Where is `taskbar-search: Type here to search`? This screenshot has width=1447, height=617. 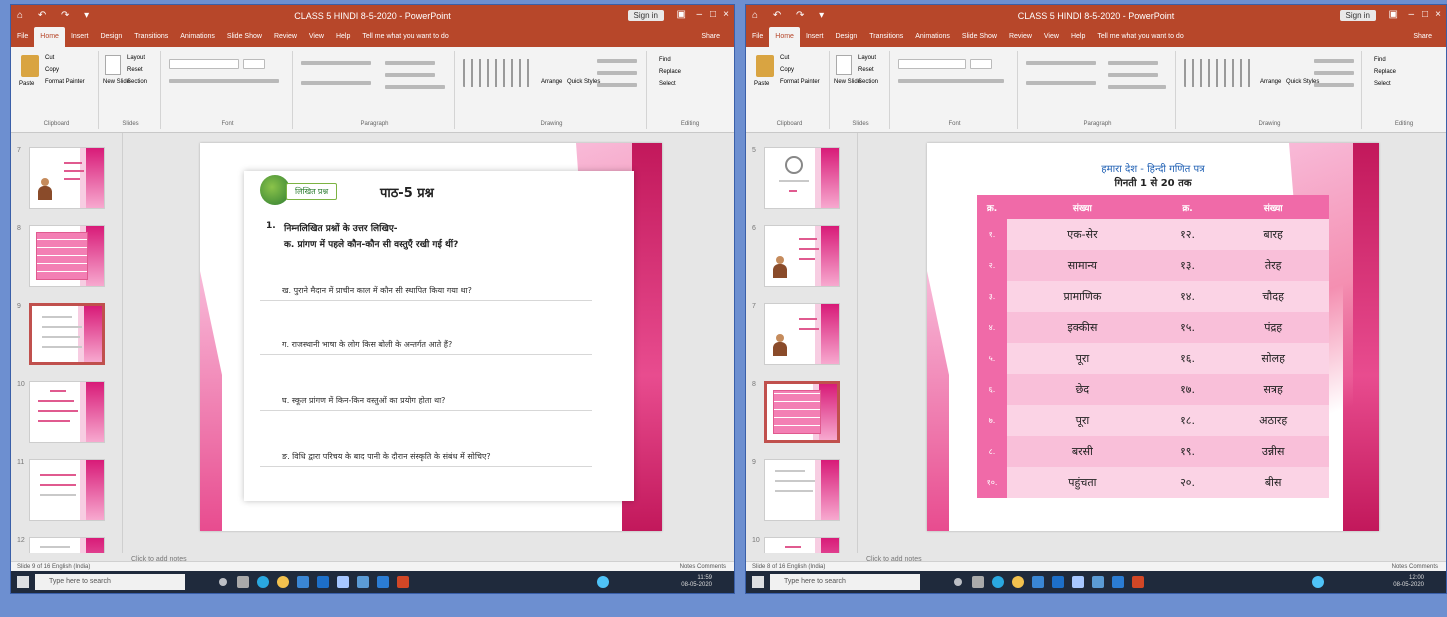 taskbar-search: Type here to search is located at coordinates (110, 582).